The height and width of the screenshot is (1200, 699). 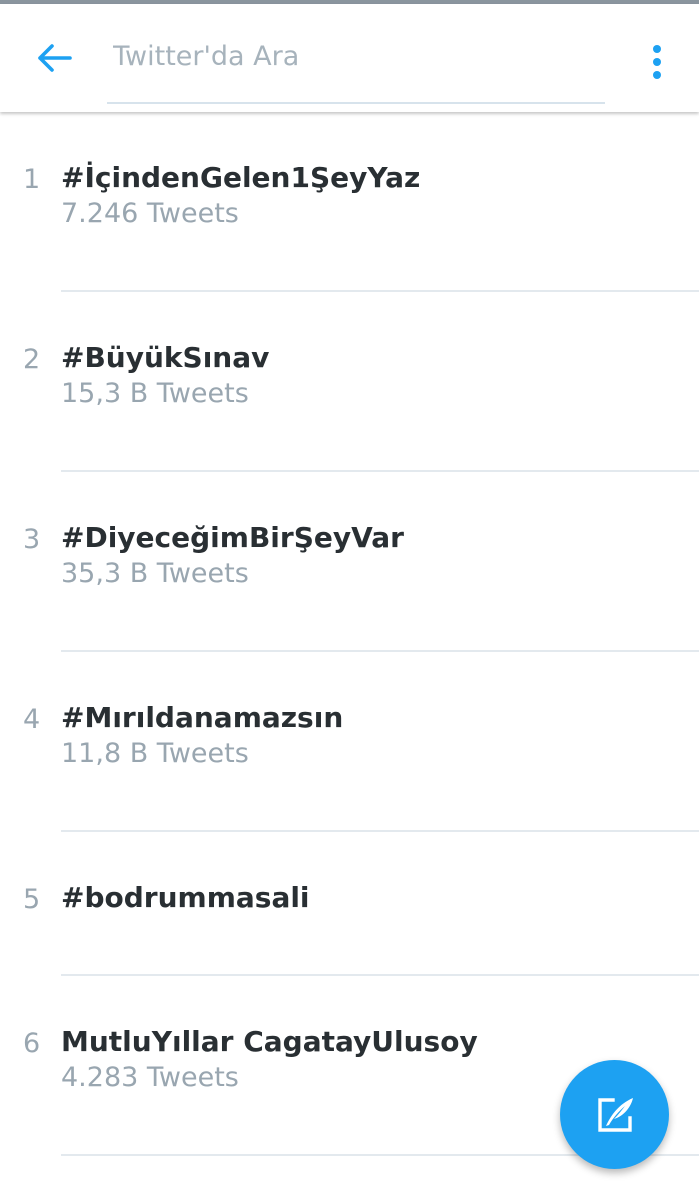 I want to click on trend-rank: 3, so click(x=32, y=539).